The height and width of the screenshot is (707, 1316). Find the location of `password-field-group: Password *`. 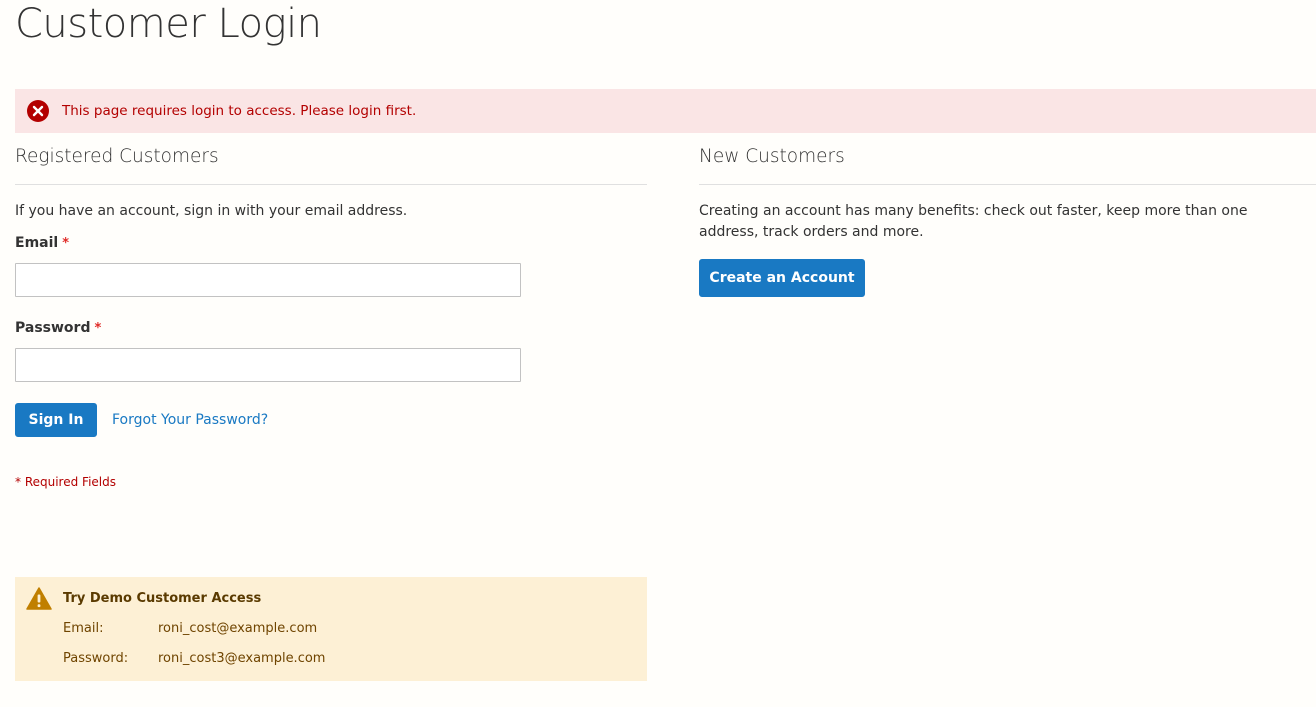

password-field-group: Password * is located at coordinates (331, 350).